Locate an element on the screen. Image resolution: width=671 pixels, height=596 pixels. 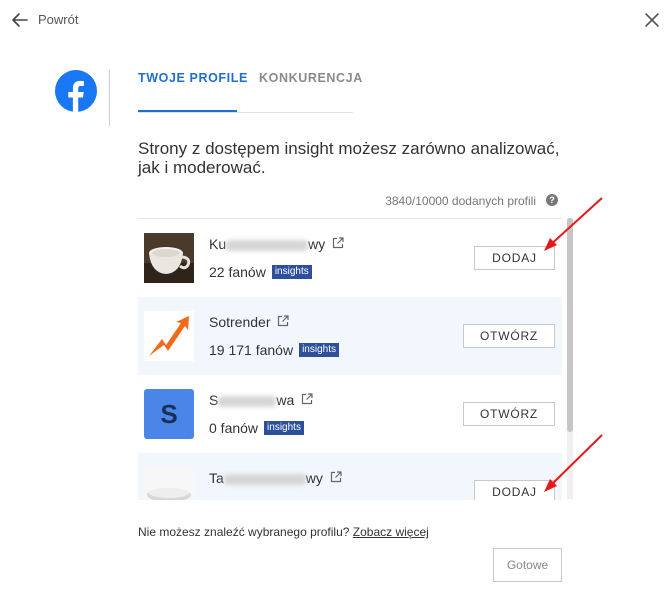
list-item: Ta wy DODAJ is located at coordinates (350, 476).